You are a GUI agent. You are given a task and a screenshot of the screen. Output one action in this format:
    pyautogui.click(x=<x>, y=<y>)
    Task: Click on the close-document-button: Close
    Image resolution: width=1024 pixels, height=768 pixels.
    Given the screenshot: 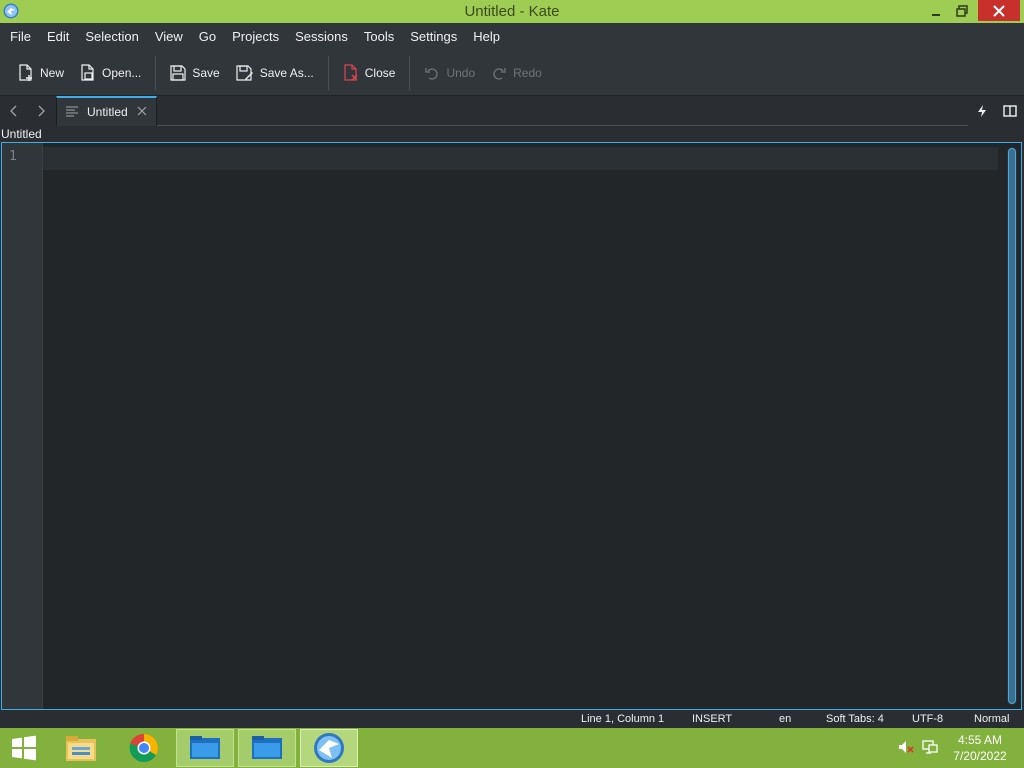 What is the action you would take?
    pyautogui.click(x=369, y=73)
    